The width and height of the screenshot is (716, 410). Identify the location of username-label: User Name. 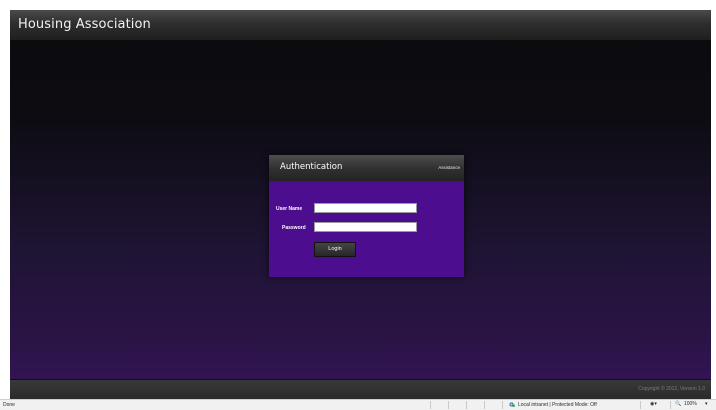
(289, 209).